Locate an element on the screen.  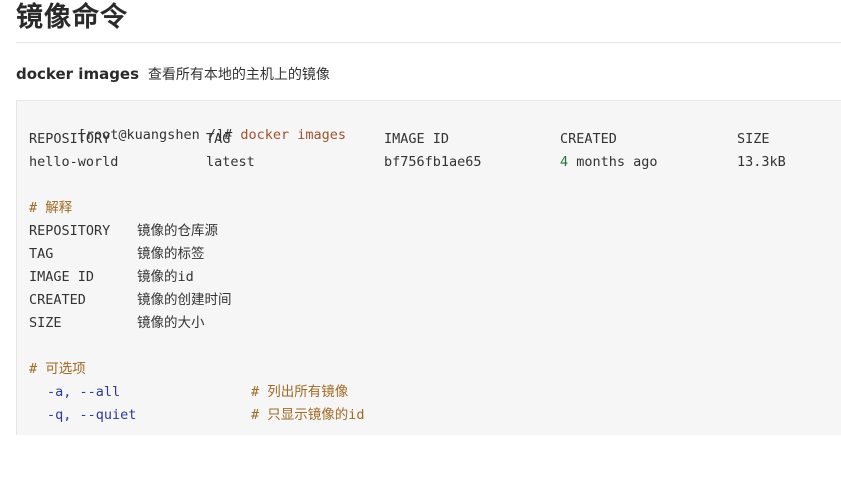
intro-line: docker images 查看所有本地的主机上的镜像 is located at coordinates (173, 74).